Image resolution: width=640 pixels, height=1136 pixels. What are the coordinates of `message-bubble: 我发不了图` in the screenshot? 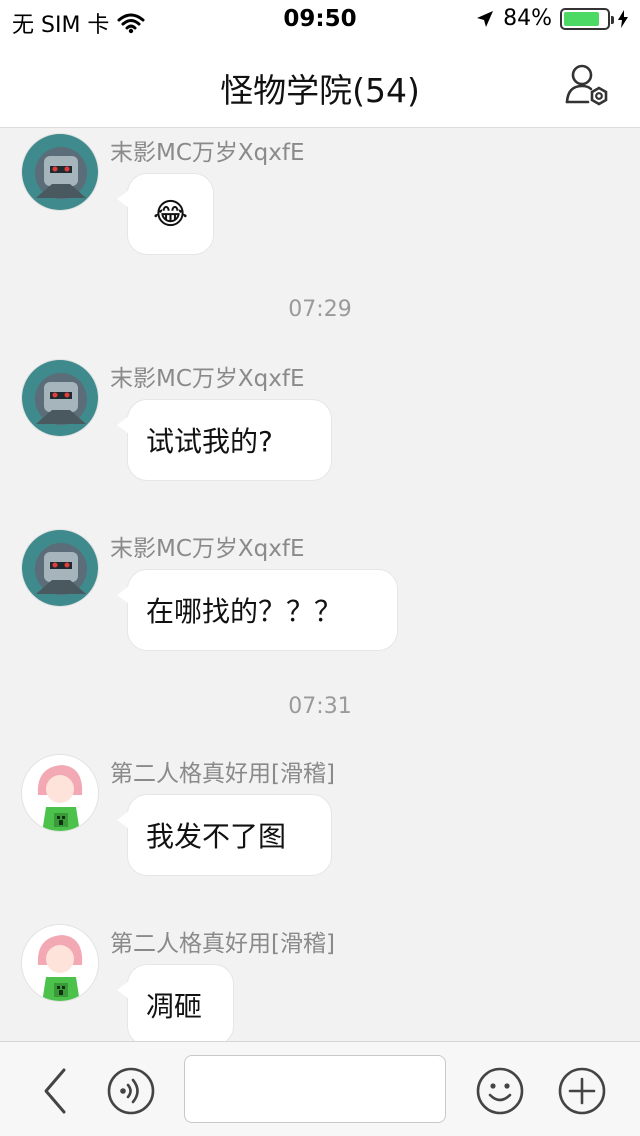 It's located at (224, 835).